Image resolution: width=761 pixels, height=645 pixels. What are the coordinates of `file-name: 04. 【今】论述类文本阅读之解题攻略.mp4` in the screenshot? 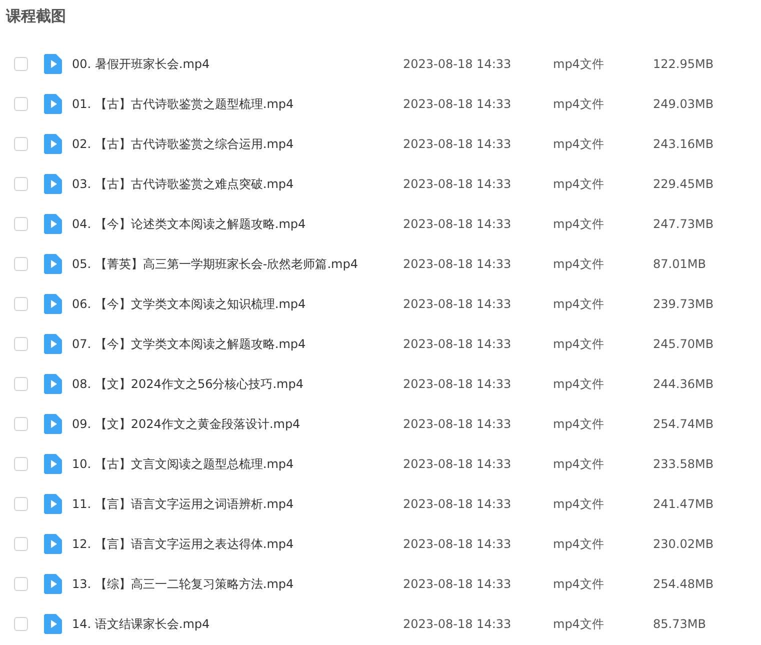 It's located at (237, 224).